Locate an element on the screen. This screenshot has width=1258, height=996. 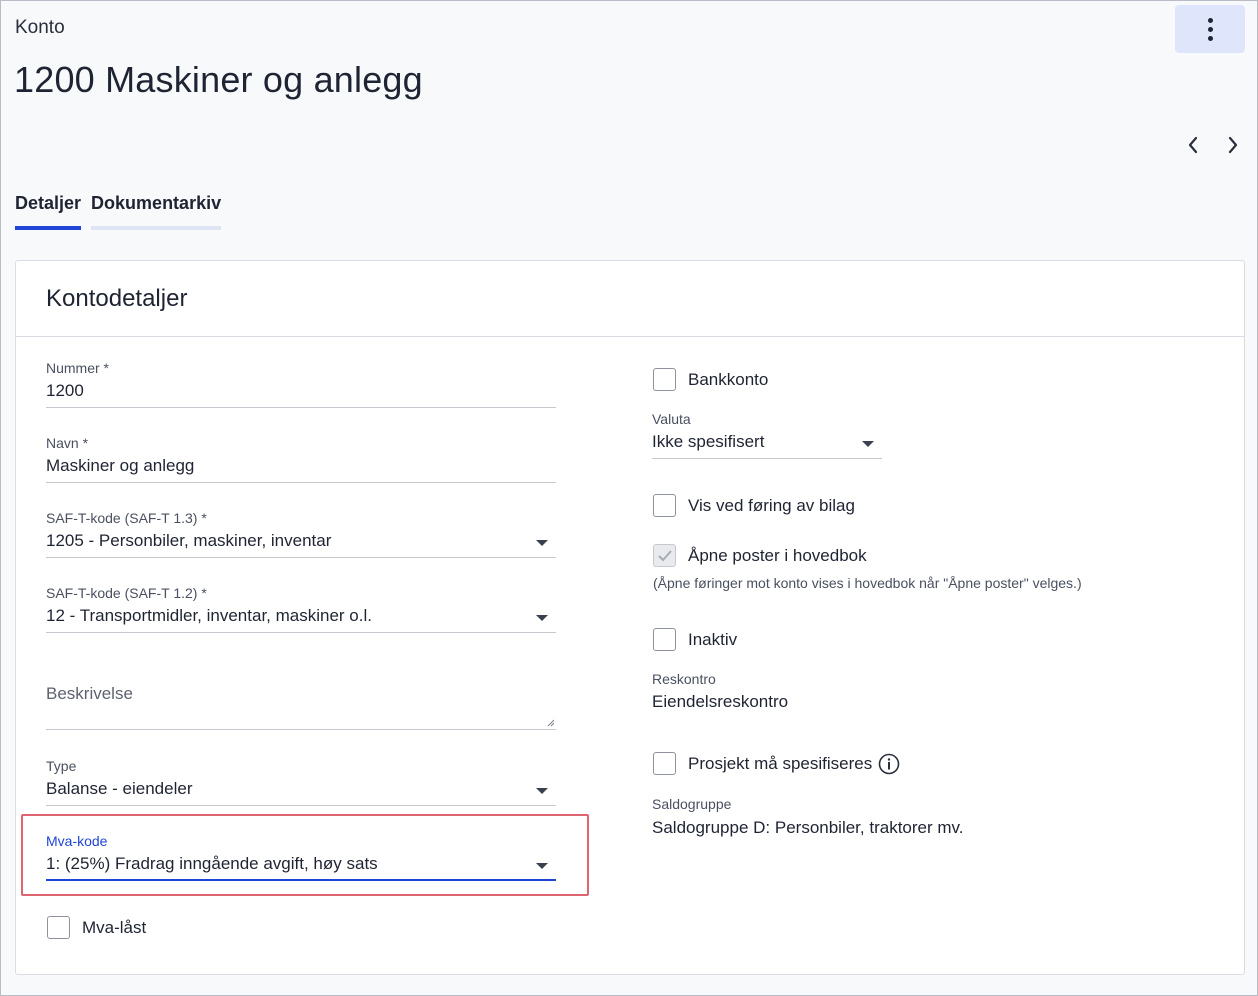
card-header: Kontodetaljer is located at coordinates (630, 299).